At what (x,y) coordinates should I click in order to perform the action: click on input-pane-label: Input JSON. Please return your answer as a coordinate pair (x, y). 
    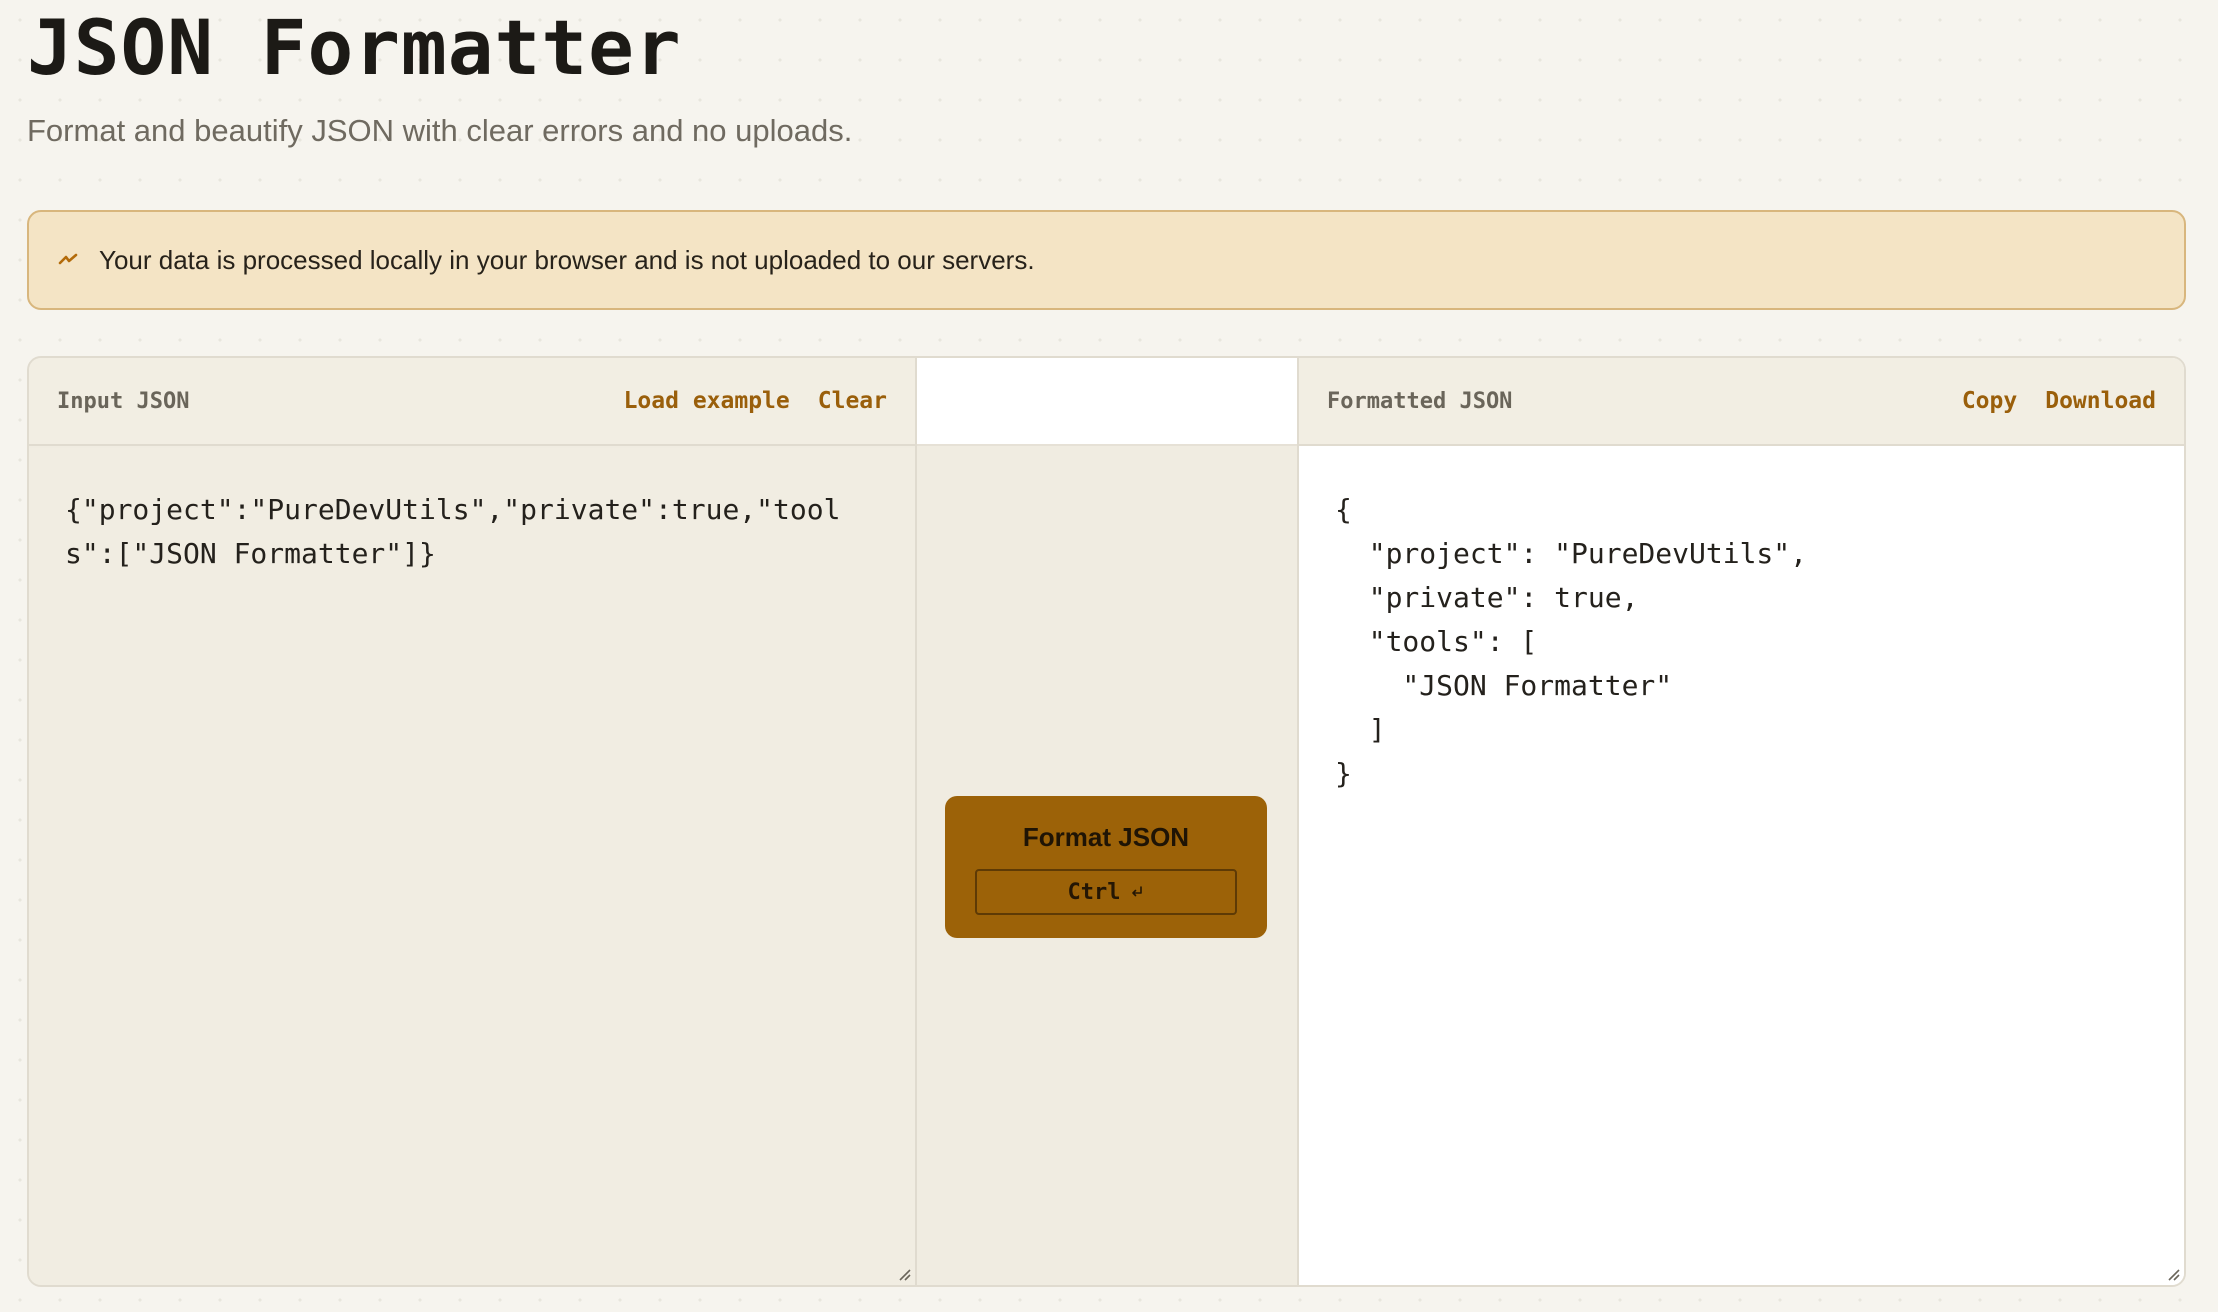
    Looking at the image, I should click on (123, 401).